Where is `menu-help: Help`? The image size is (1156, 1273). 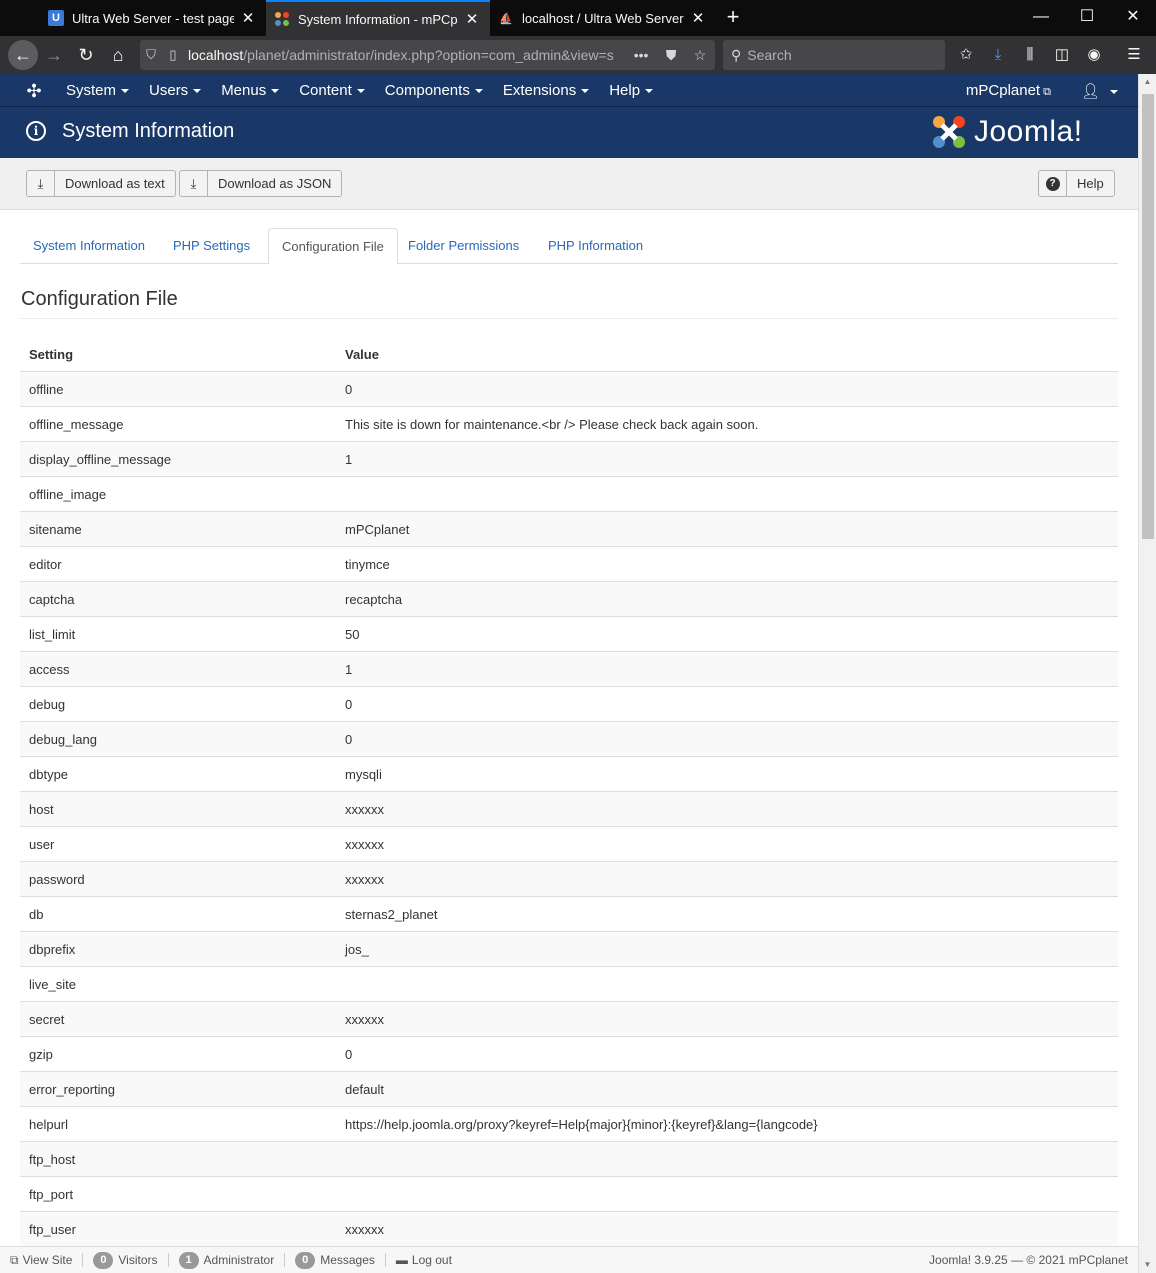 menu-help: Help is located at coordinates (631, 90).